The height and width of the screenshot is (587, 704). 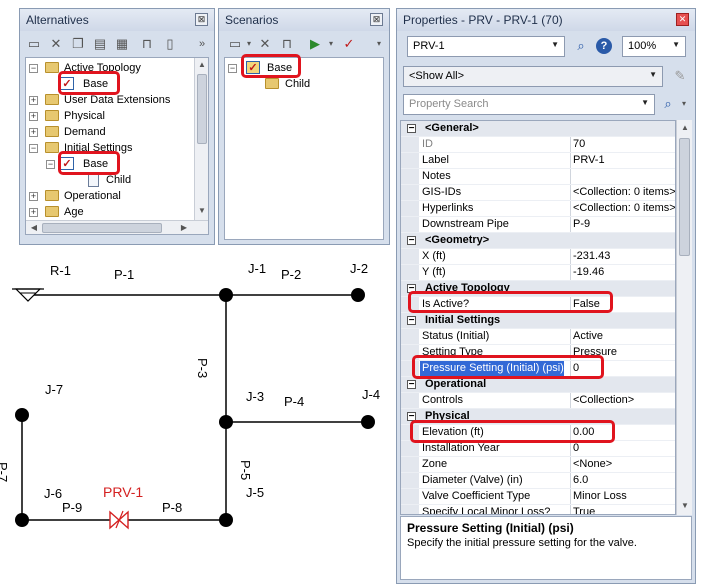 I want to click on copy-icon: ❐, so click(x=78, y=44).